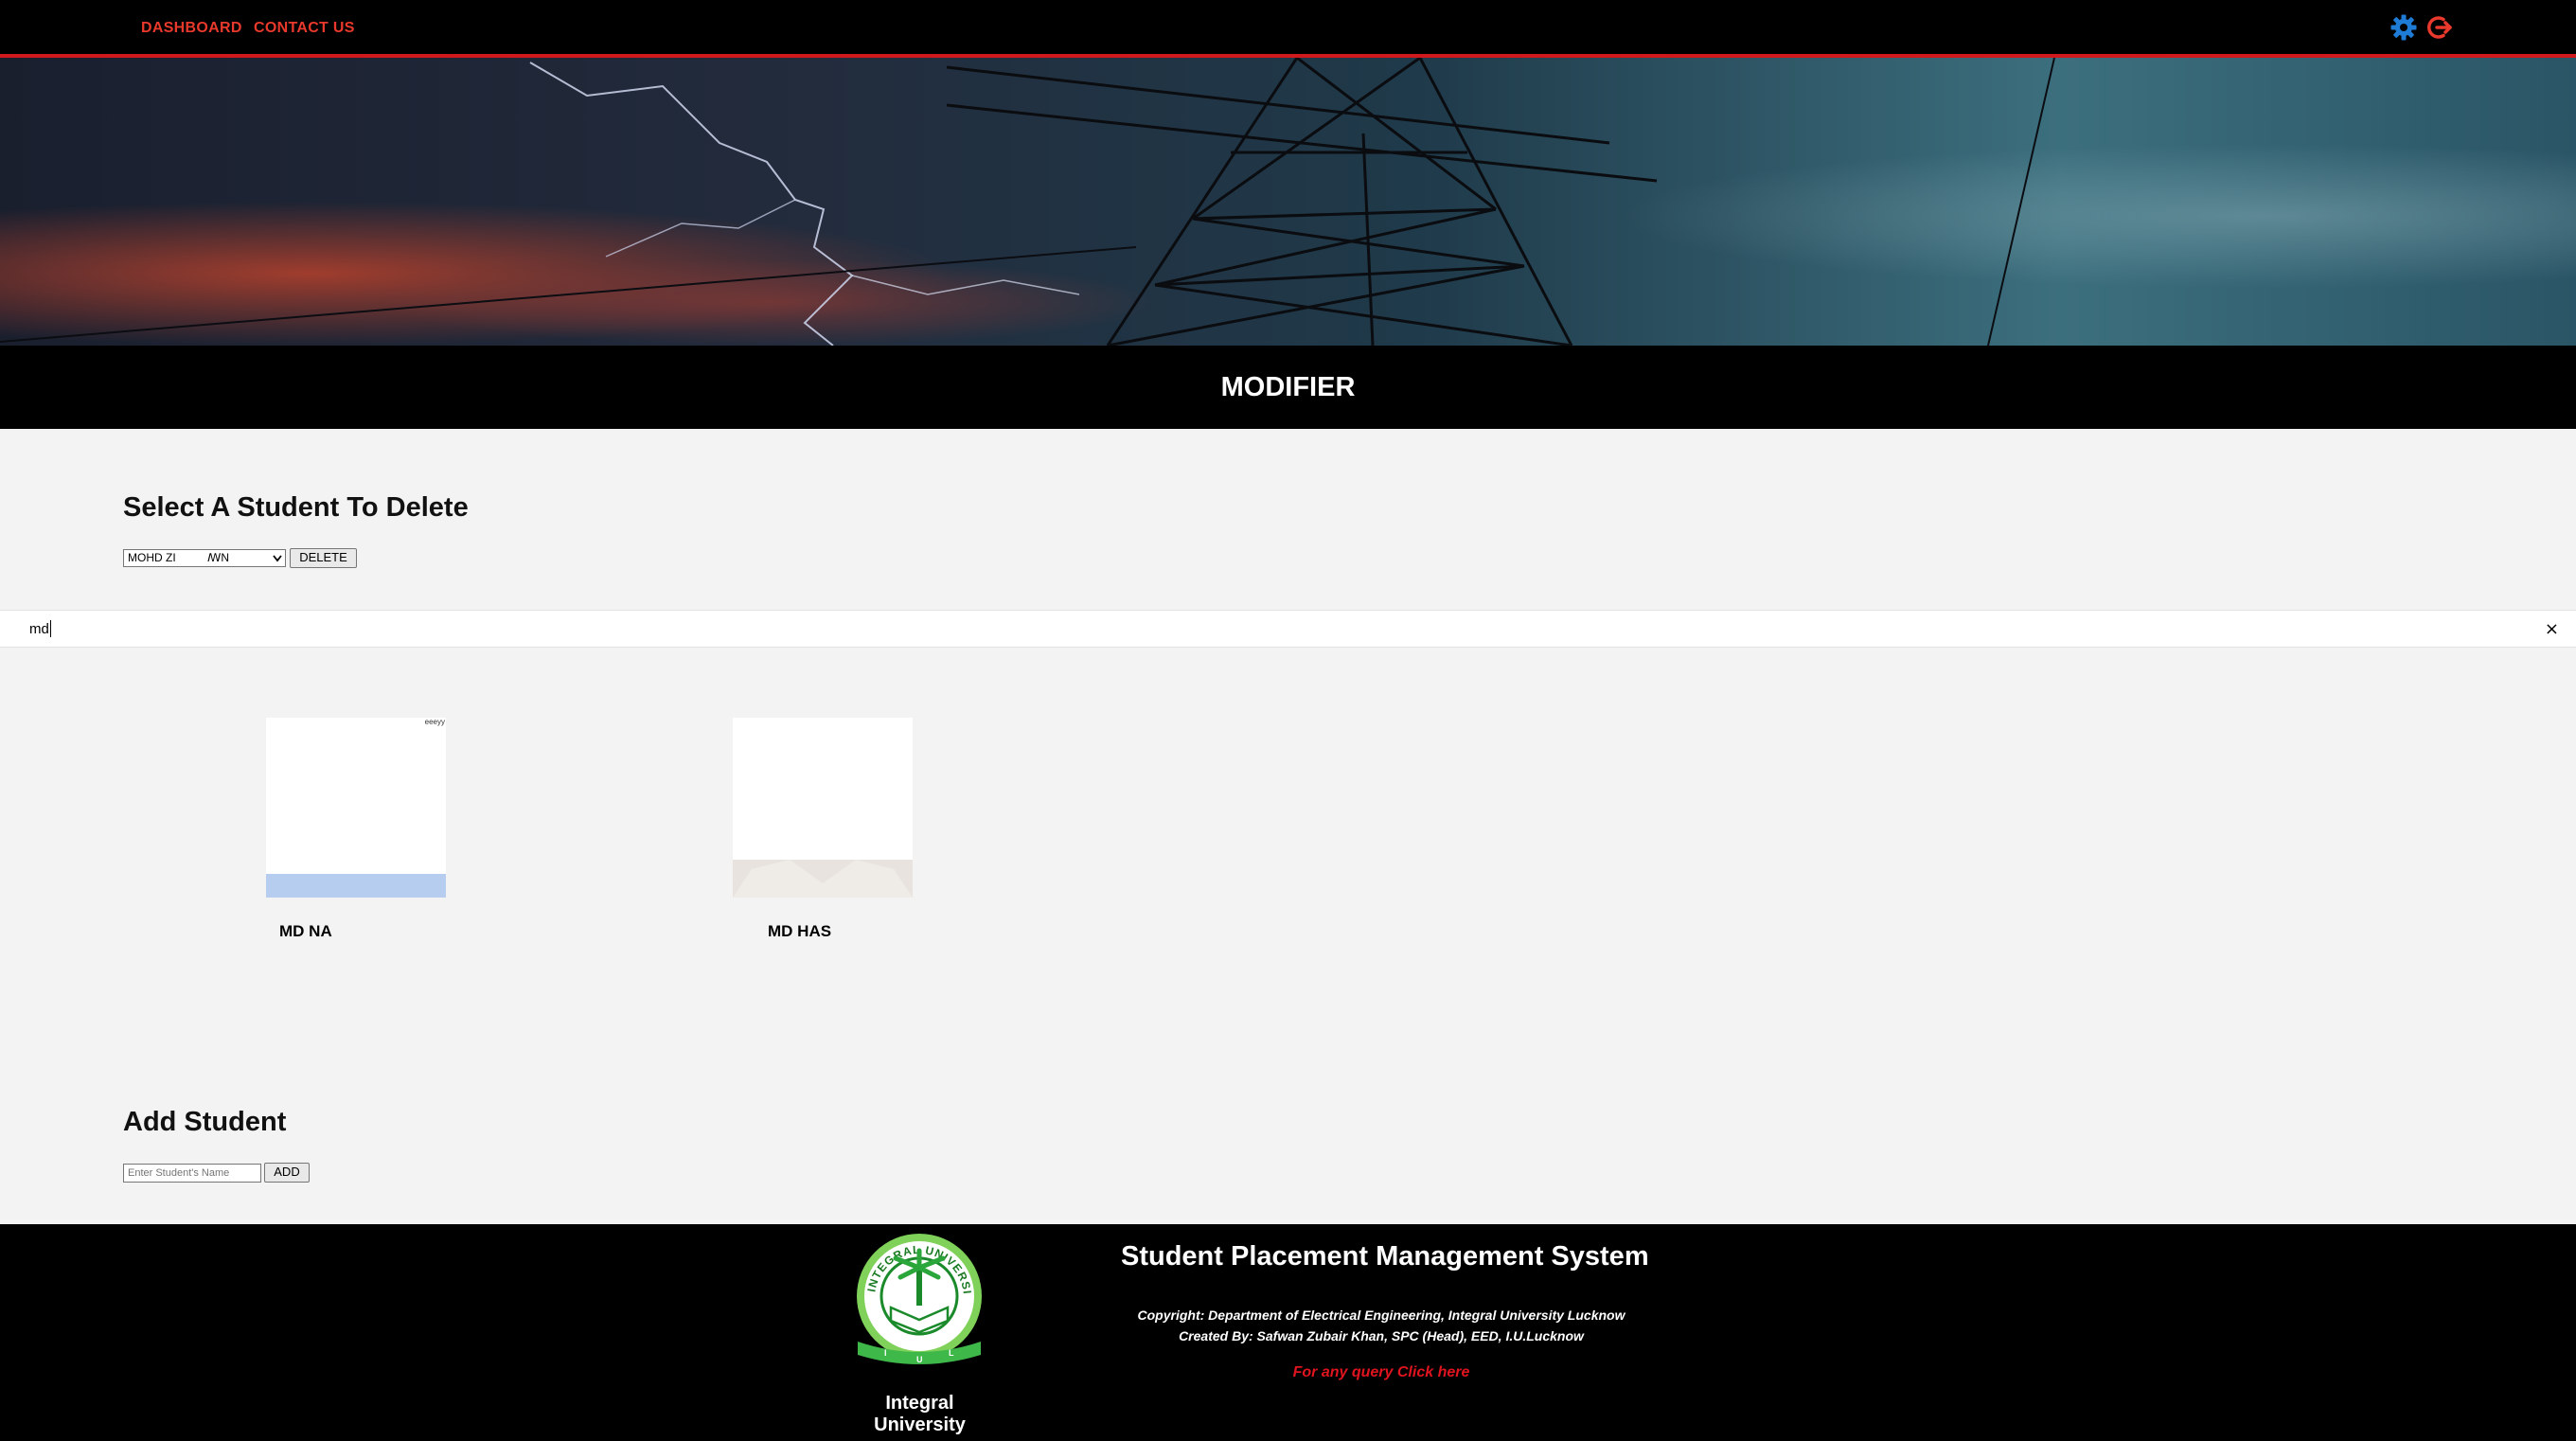 This screenshot has height=1441, width=2576. I want to click on settings-gear-icon, so click(2404, 27).